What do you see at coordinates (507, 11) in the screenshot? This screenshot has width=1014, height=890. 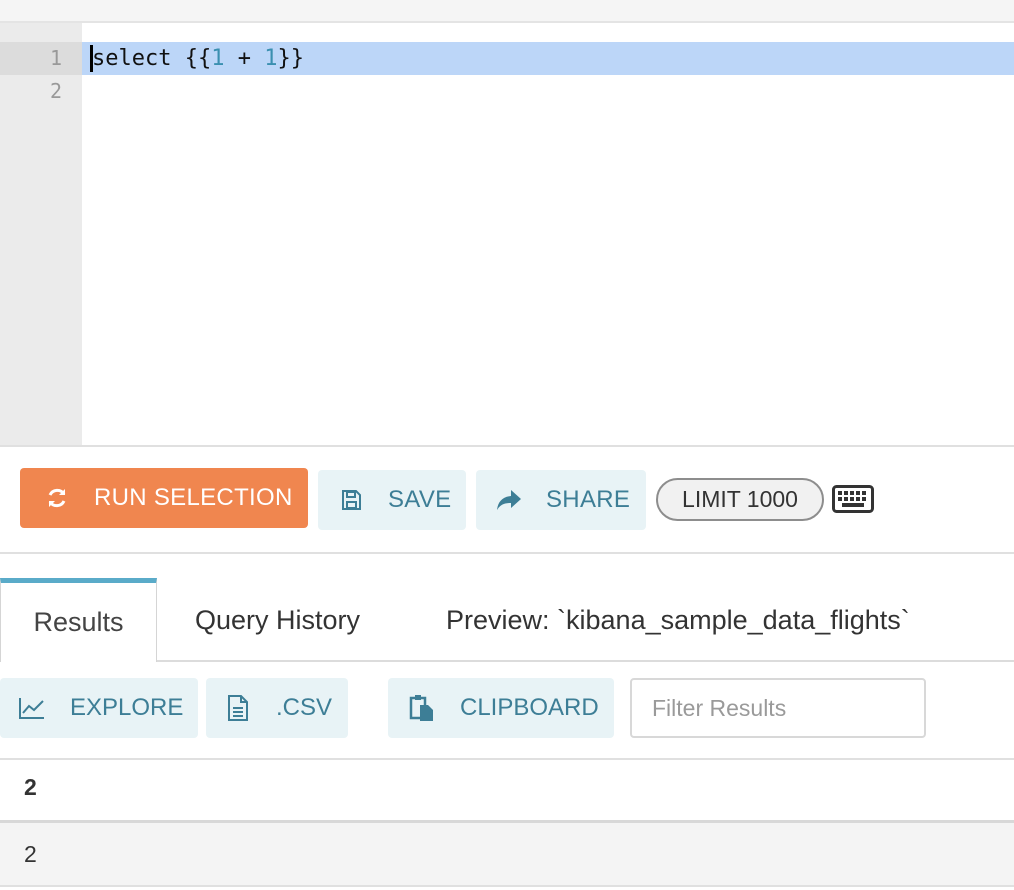 I see `top-bar` at bounding box center [507, 11].